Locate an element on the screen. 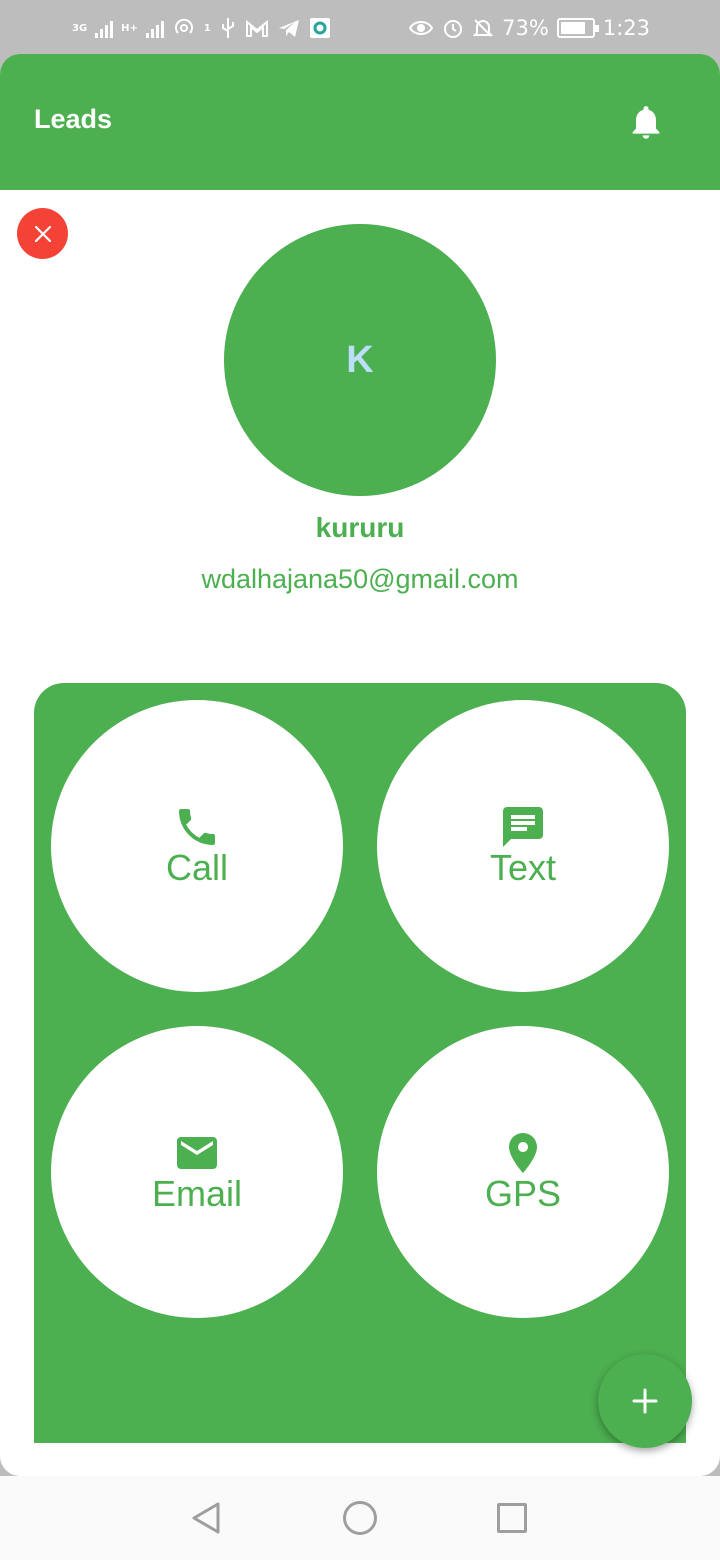 The height and width of the screenshot is (1560, 720). plus-icon is located at coordinates (645, 1401).